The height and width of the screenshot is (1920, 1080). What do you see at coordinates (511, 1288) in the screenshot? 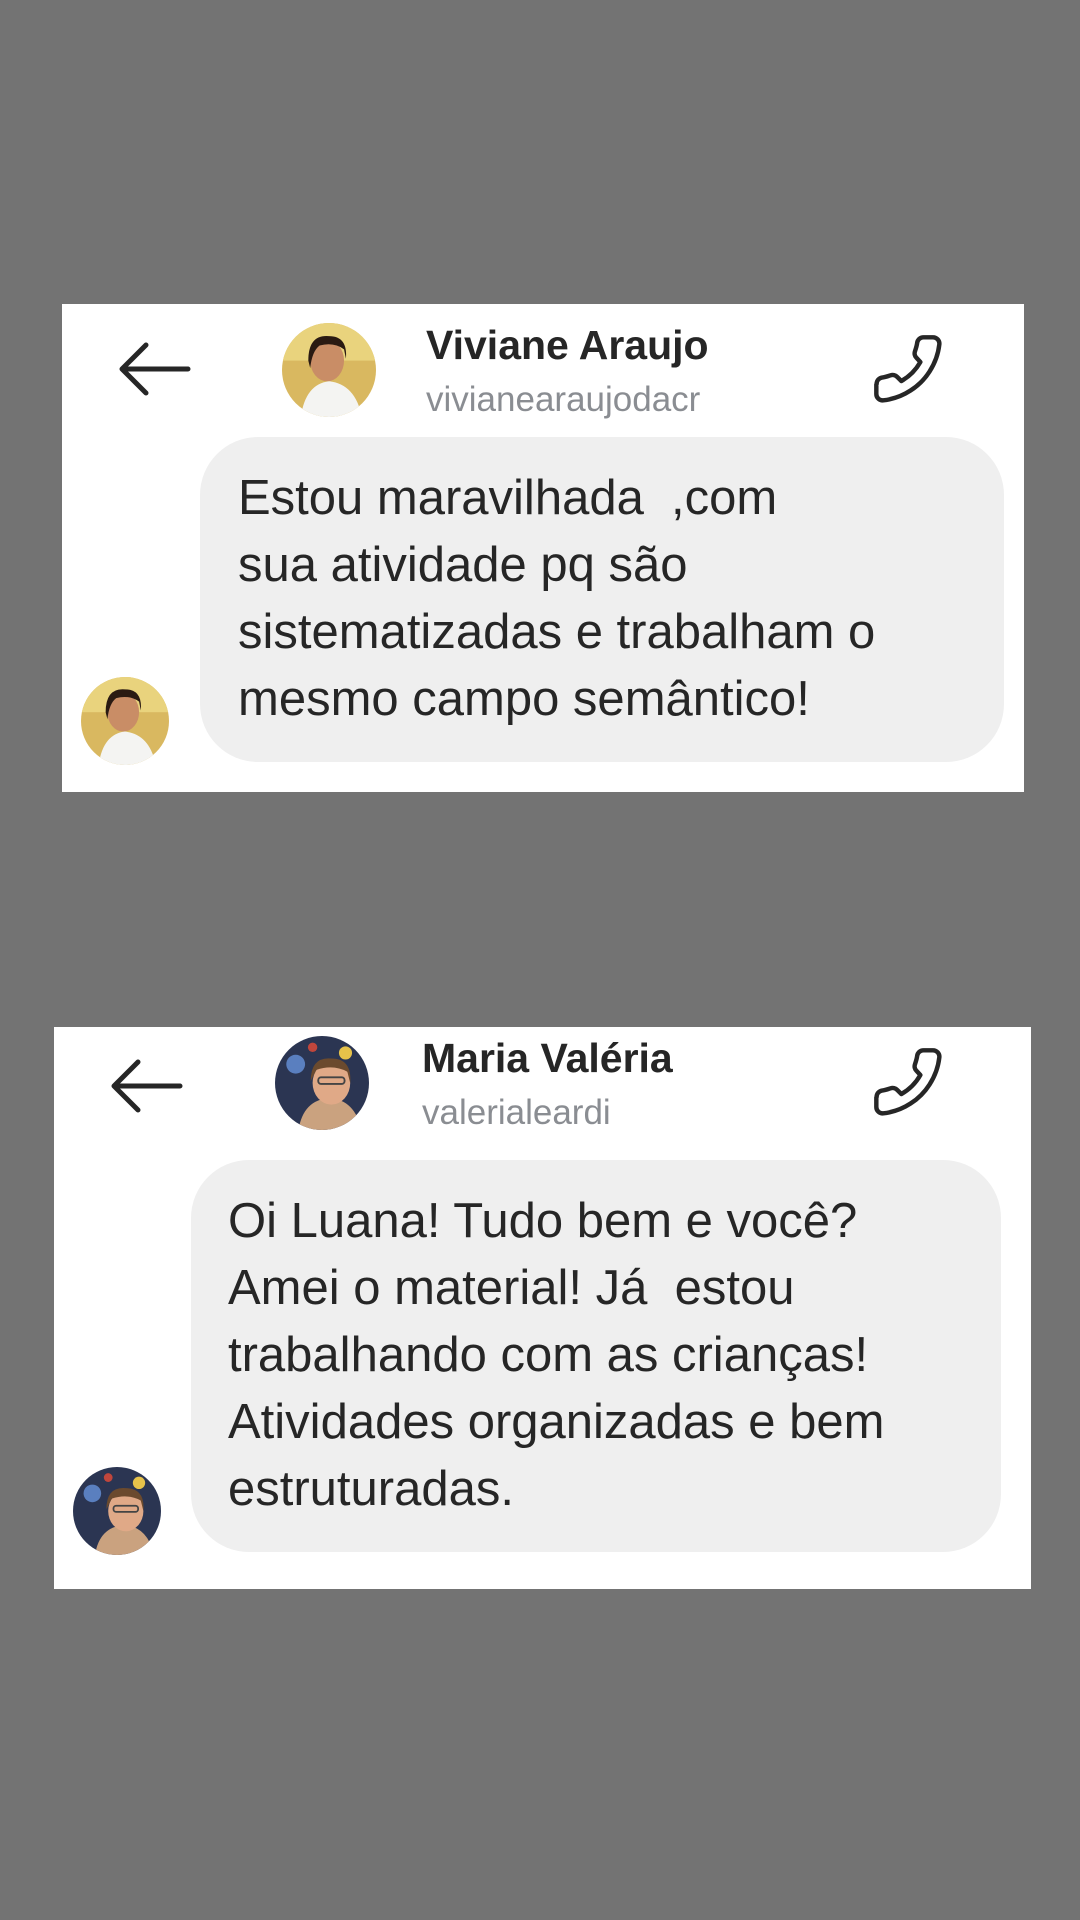
I see `message-line: Amei o material! Já estou` at bounding box center [511, 1288].